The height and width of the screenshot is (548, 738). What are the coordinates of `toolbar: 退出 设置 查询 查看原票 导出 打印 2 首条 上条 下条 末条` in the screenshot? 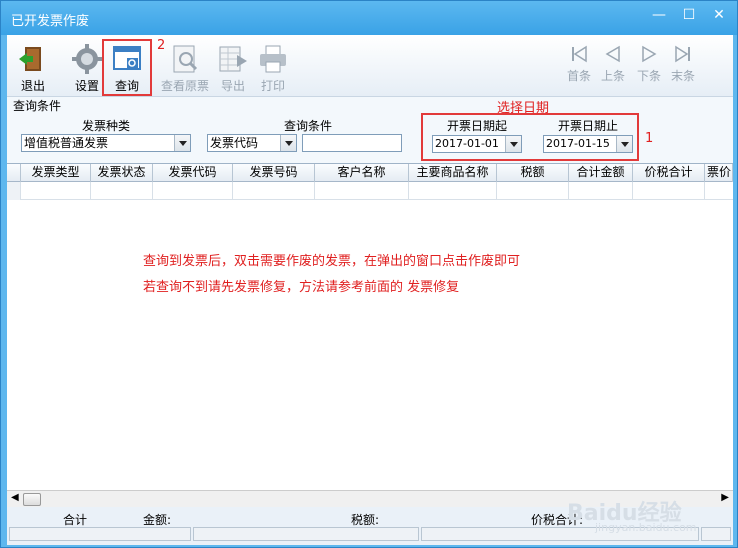 It's located at (370, 66).